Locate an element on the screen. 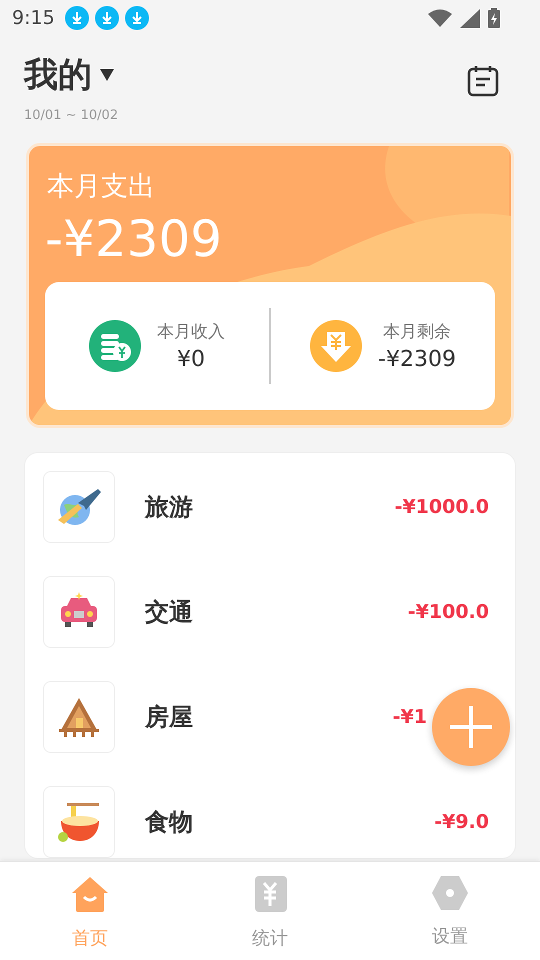 The width and height of the screenshot is (540, 960). category-name: 食物 is located at coordinates (169, 822).